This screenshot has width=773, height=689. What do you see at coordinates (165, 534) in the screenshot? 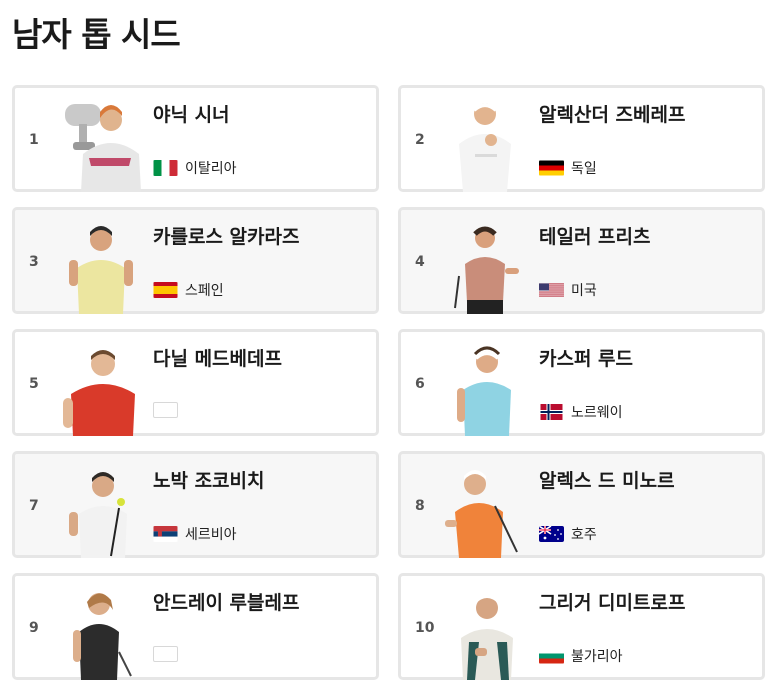
I see `serbia-flag-icon` at bounding box center [165, 534].